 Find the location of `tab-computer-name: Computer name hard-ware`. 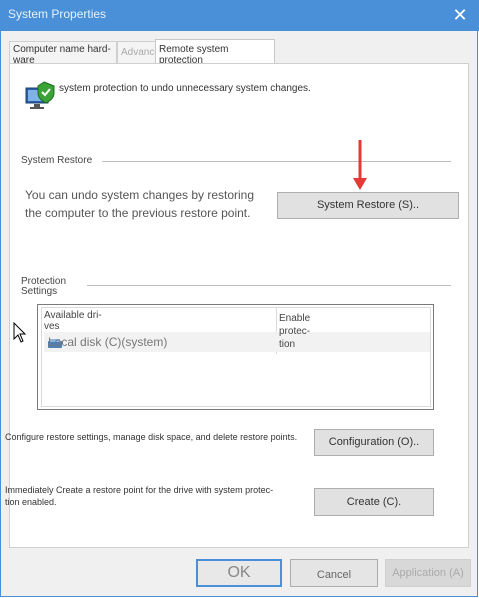

tab-computer-name: Computer name hard-ware is located at coordinates (63, 53).